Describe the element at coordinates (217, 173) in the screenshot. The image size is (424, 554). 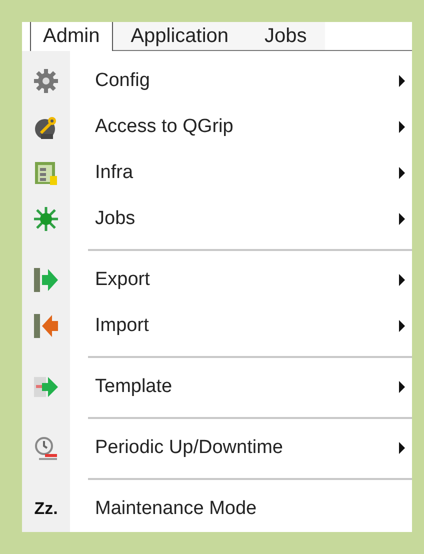
I see `menu-item: Infra` at that location.